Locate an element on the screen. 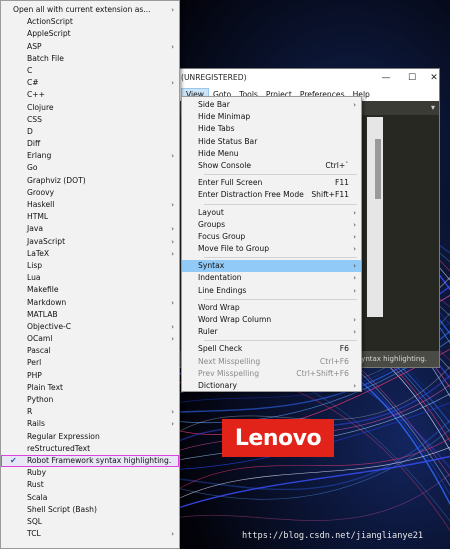 Image resolution: width=450 pixels, height=549 pixels. view-item-syntax: Syntax › is located at coordinates (271, 266).